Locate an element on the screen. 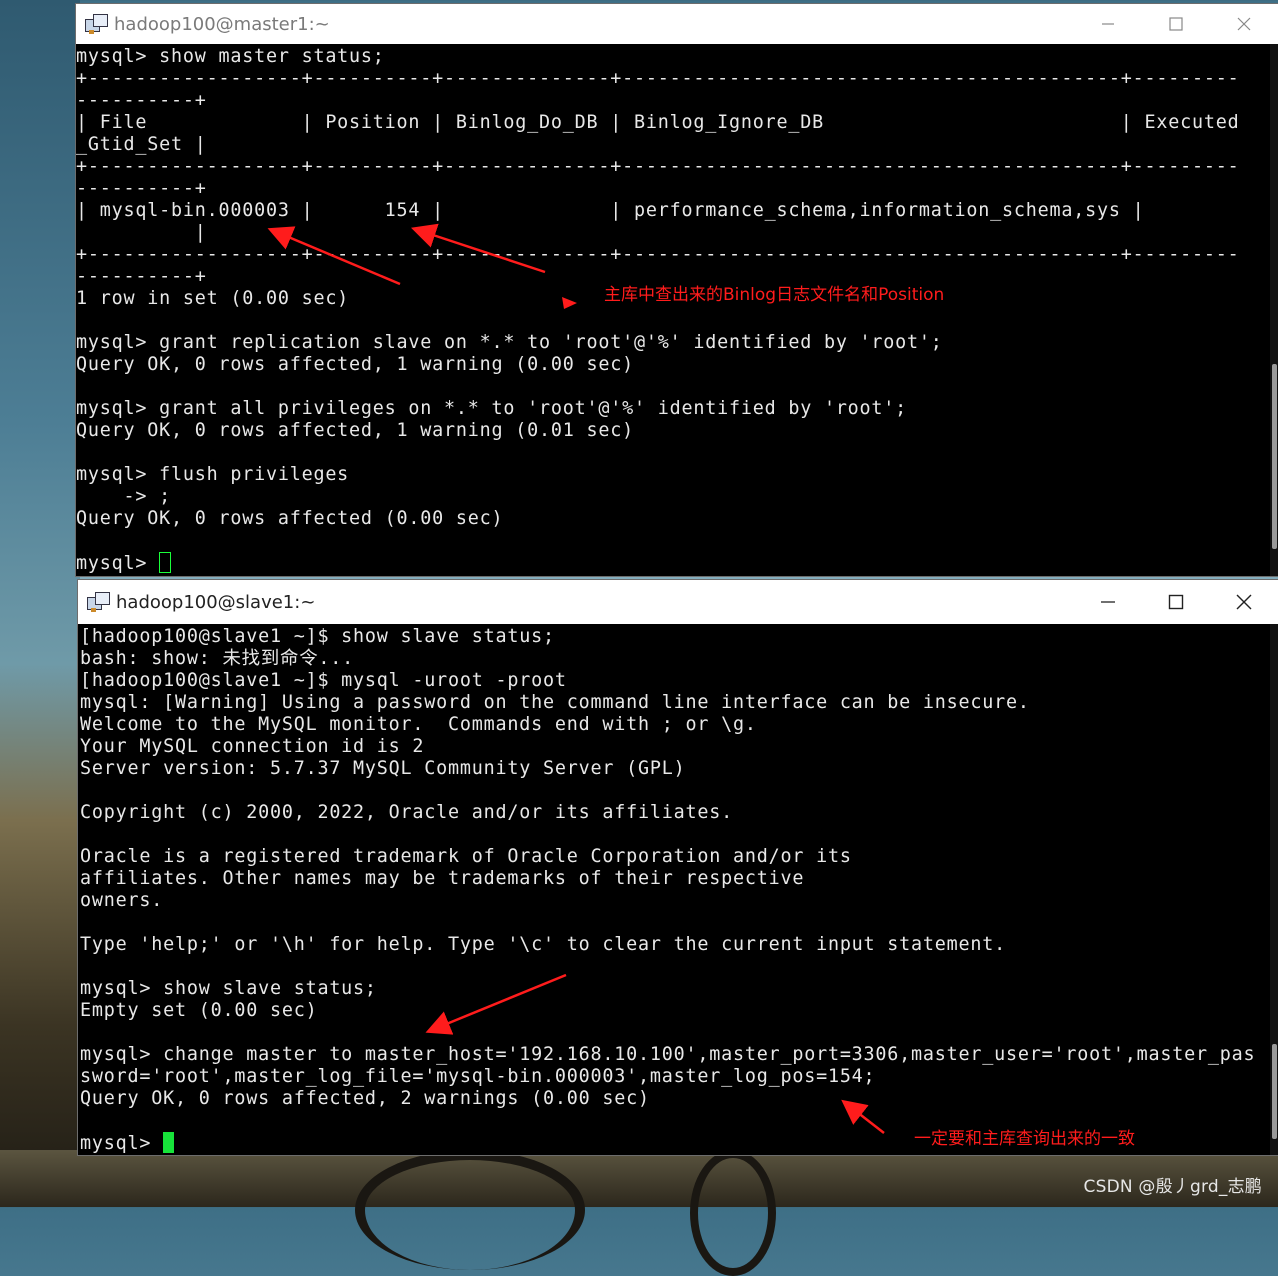 This screenshot has width=1278, height=1276. master-titlebar: hadoop100@master1:~ is located at coordinates (677, 24).